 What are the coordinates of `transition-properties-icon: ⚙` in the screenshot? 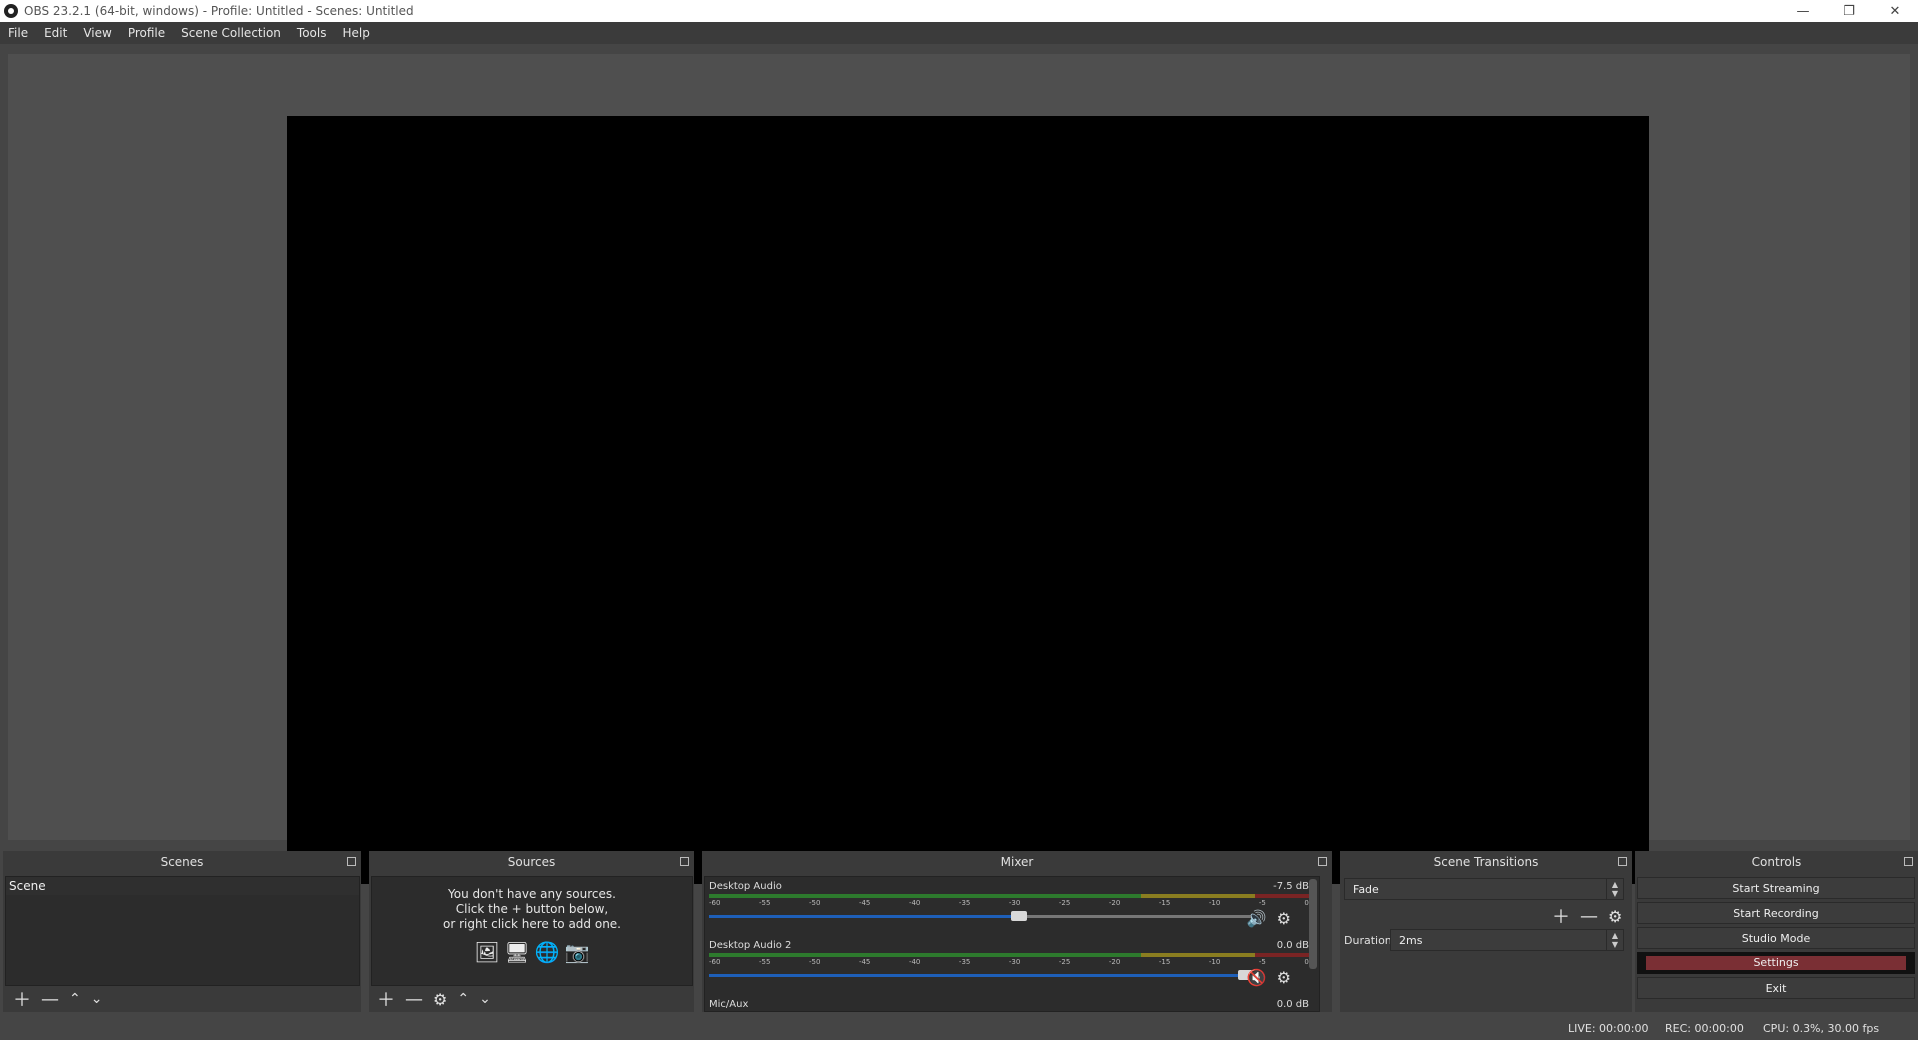 It's located at (1615, 916).